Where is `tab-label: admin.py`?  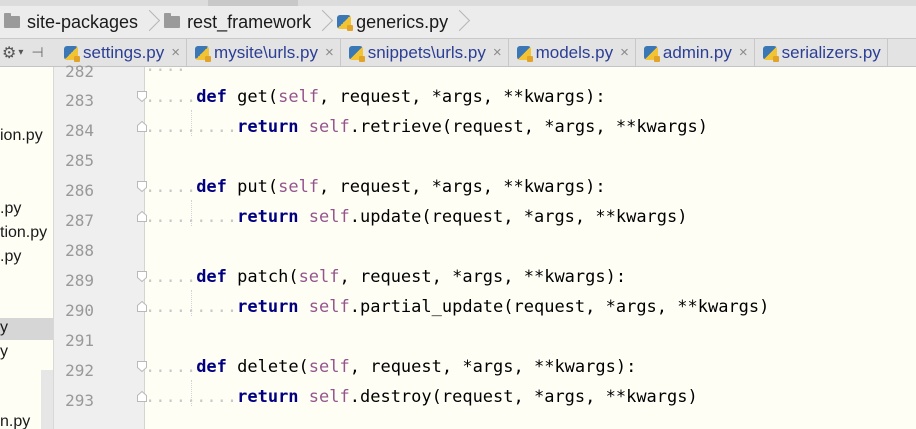 tab-label: admin.py is located at coordinates (697, 52).